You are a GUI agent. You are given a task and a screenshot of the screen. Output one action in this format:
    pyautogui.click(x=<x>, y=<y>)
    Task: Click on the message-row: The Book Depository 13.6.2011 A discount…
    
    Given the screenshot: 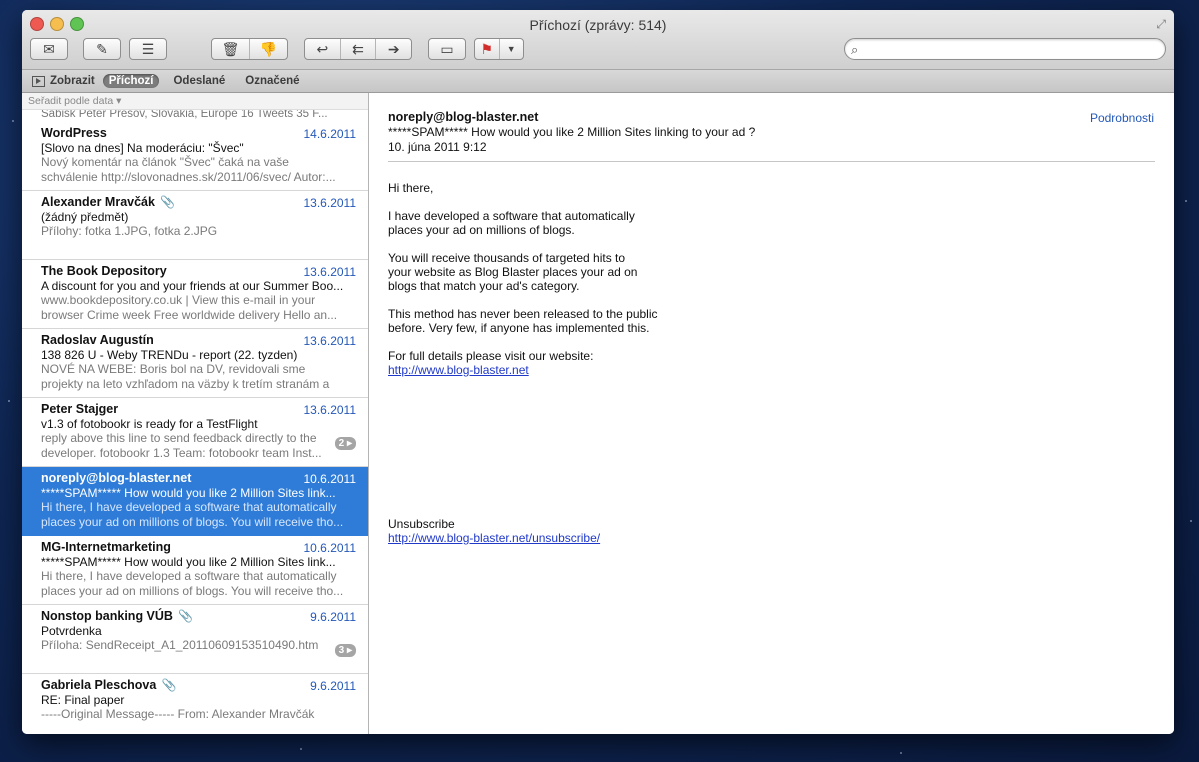 What is the action you would take?
    pyautogui.click(x=195, y=294)
    